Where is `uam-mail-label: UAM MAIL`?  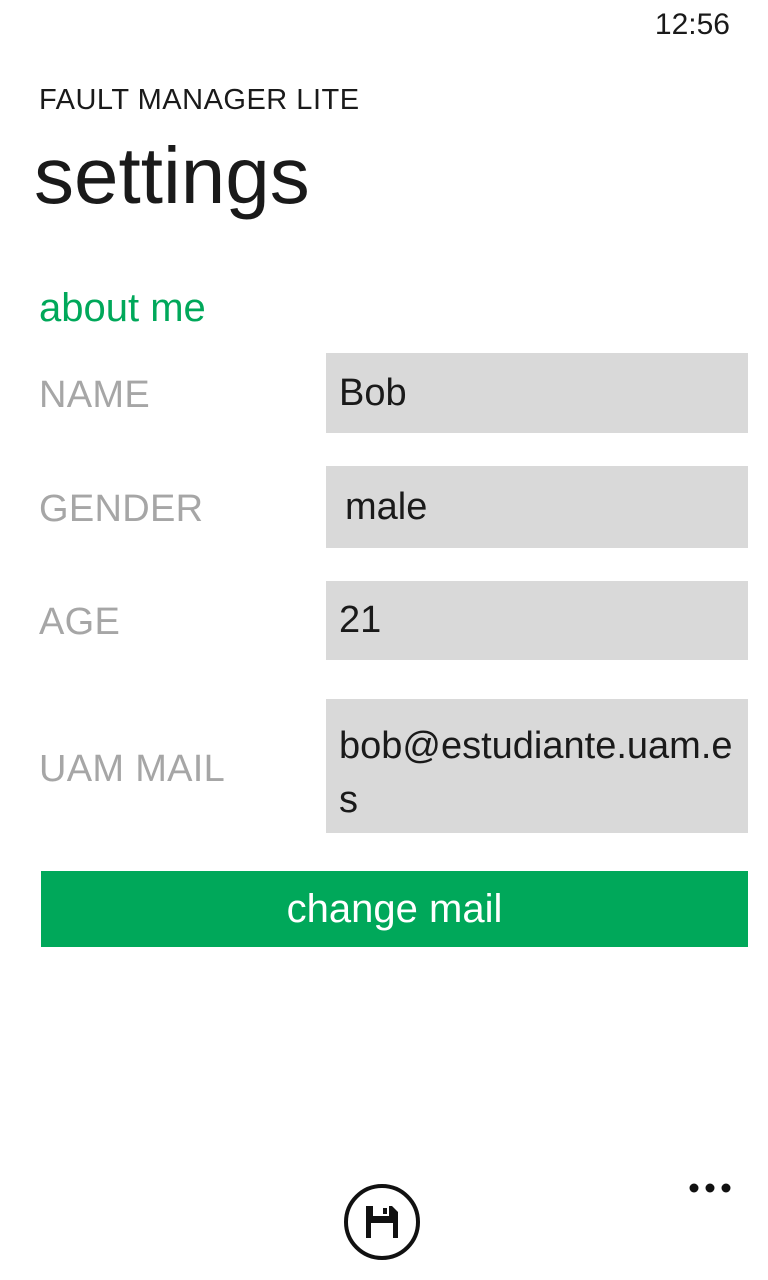
uam-mail-label: UAM MAIL is located at coordinates (132, 769).